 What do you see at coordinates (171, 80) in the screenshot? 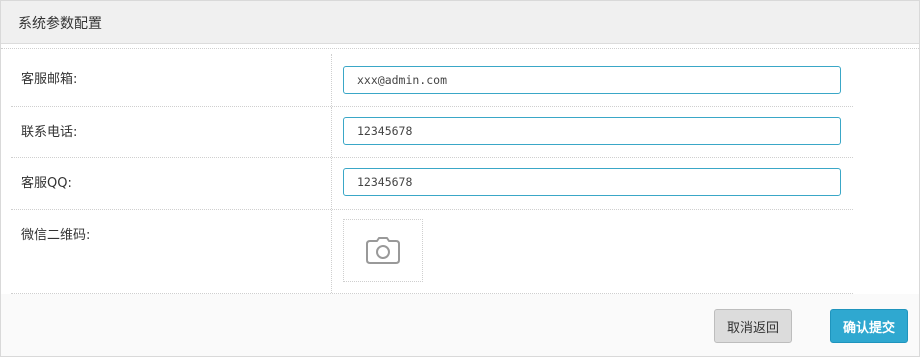
I see `email-label-cell: 客服邮箱:` at bounding box center [171, 80].